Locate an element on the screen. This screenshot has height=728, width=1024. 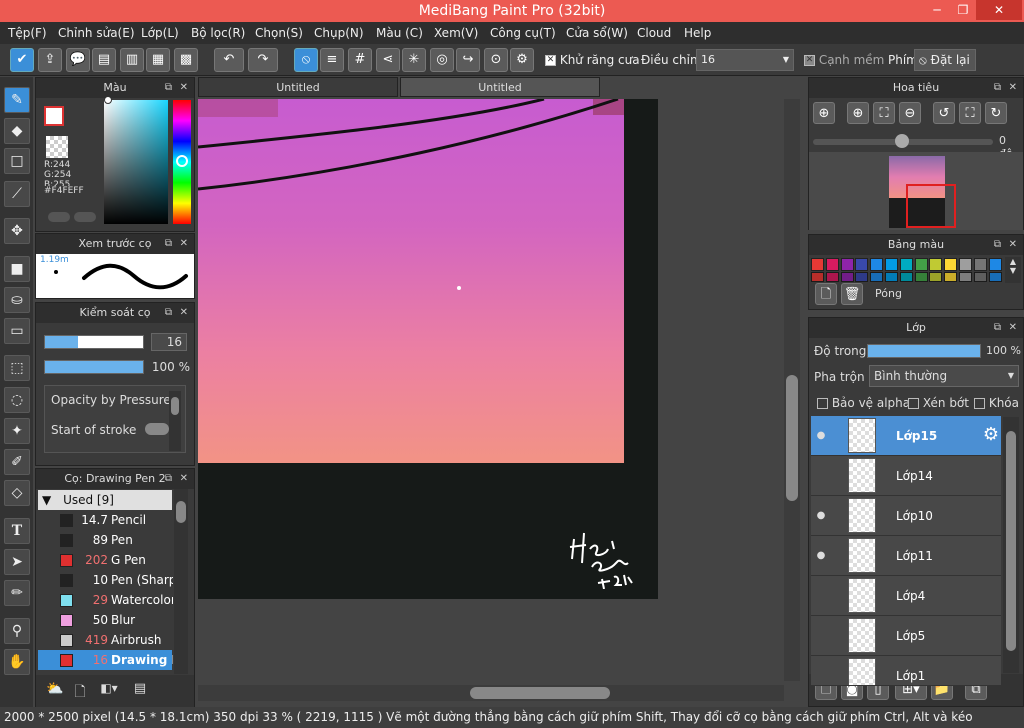
brush-opacity-value: 100 % is located at coordinates (169, 367).